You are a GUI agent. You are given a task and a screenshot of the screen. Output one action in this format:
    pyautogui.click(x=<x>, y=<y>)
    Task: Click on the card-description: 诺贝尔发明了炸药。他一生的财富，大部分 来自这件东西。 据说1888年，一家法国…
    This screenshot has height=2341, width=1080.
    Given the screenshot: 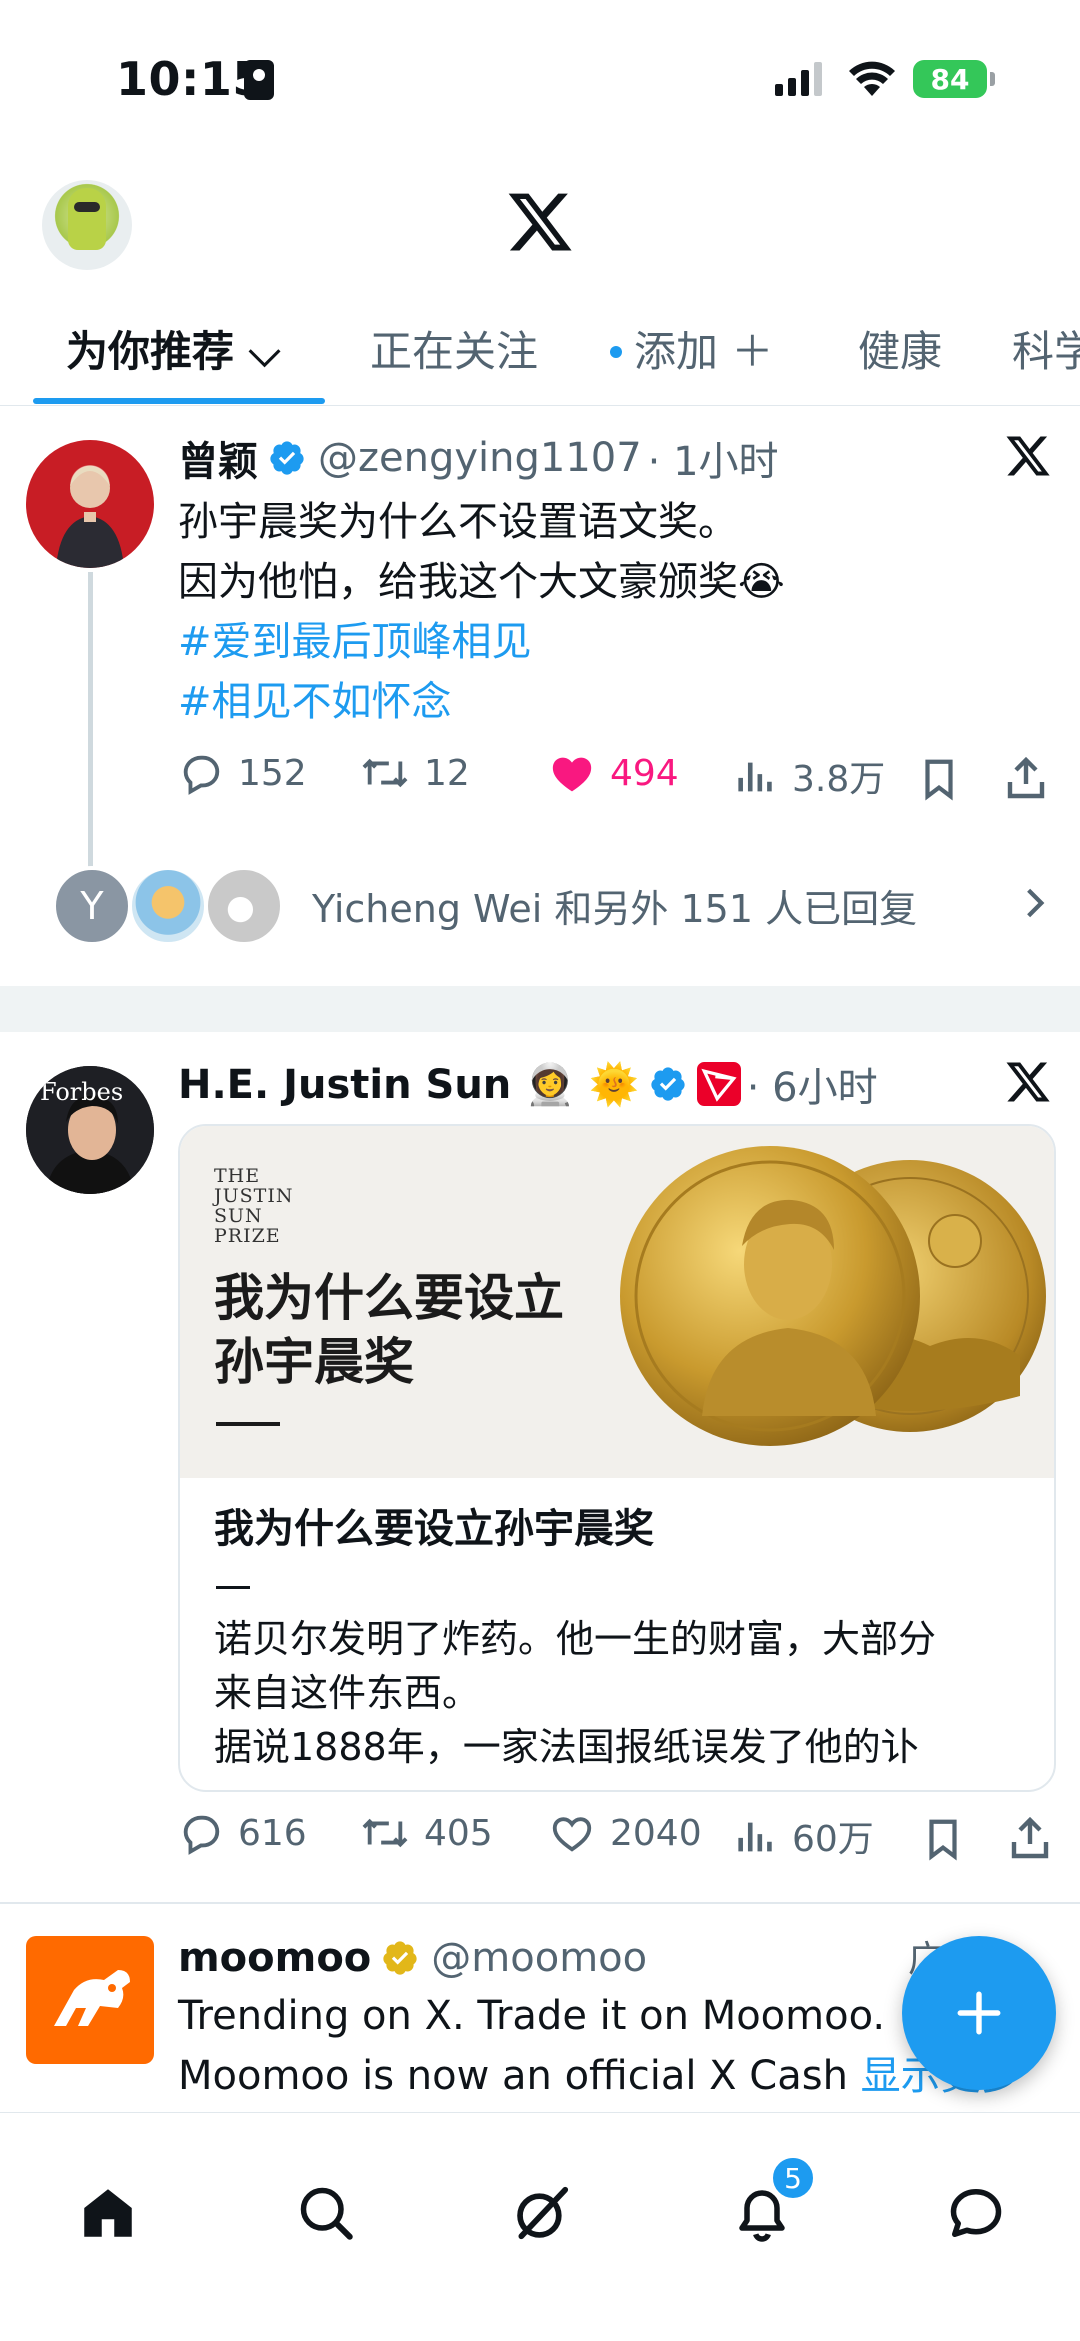 What is the action you would take?
    pyautogui.click(x=624, y=1693)
    